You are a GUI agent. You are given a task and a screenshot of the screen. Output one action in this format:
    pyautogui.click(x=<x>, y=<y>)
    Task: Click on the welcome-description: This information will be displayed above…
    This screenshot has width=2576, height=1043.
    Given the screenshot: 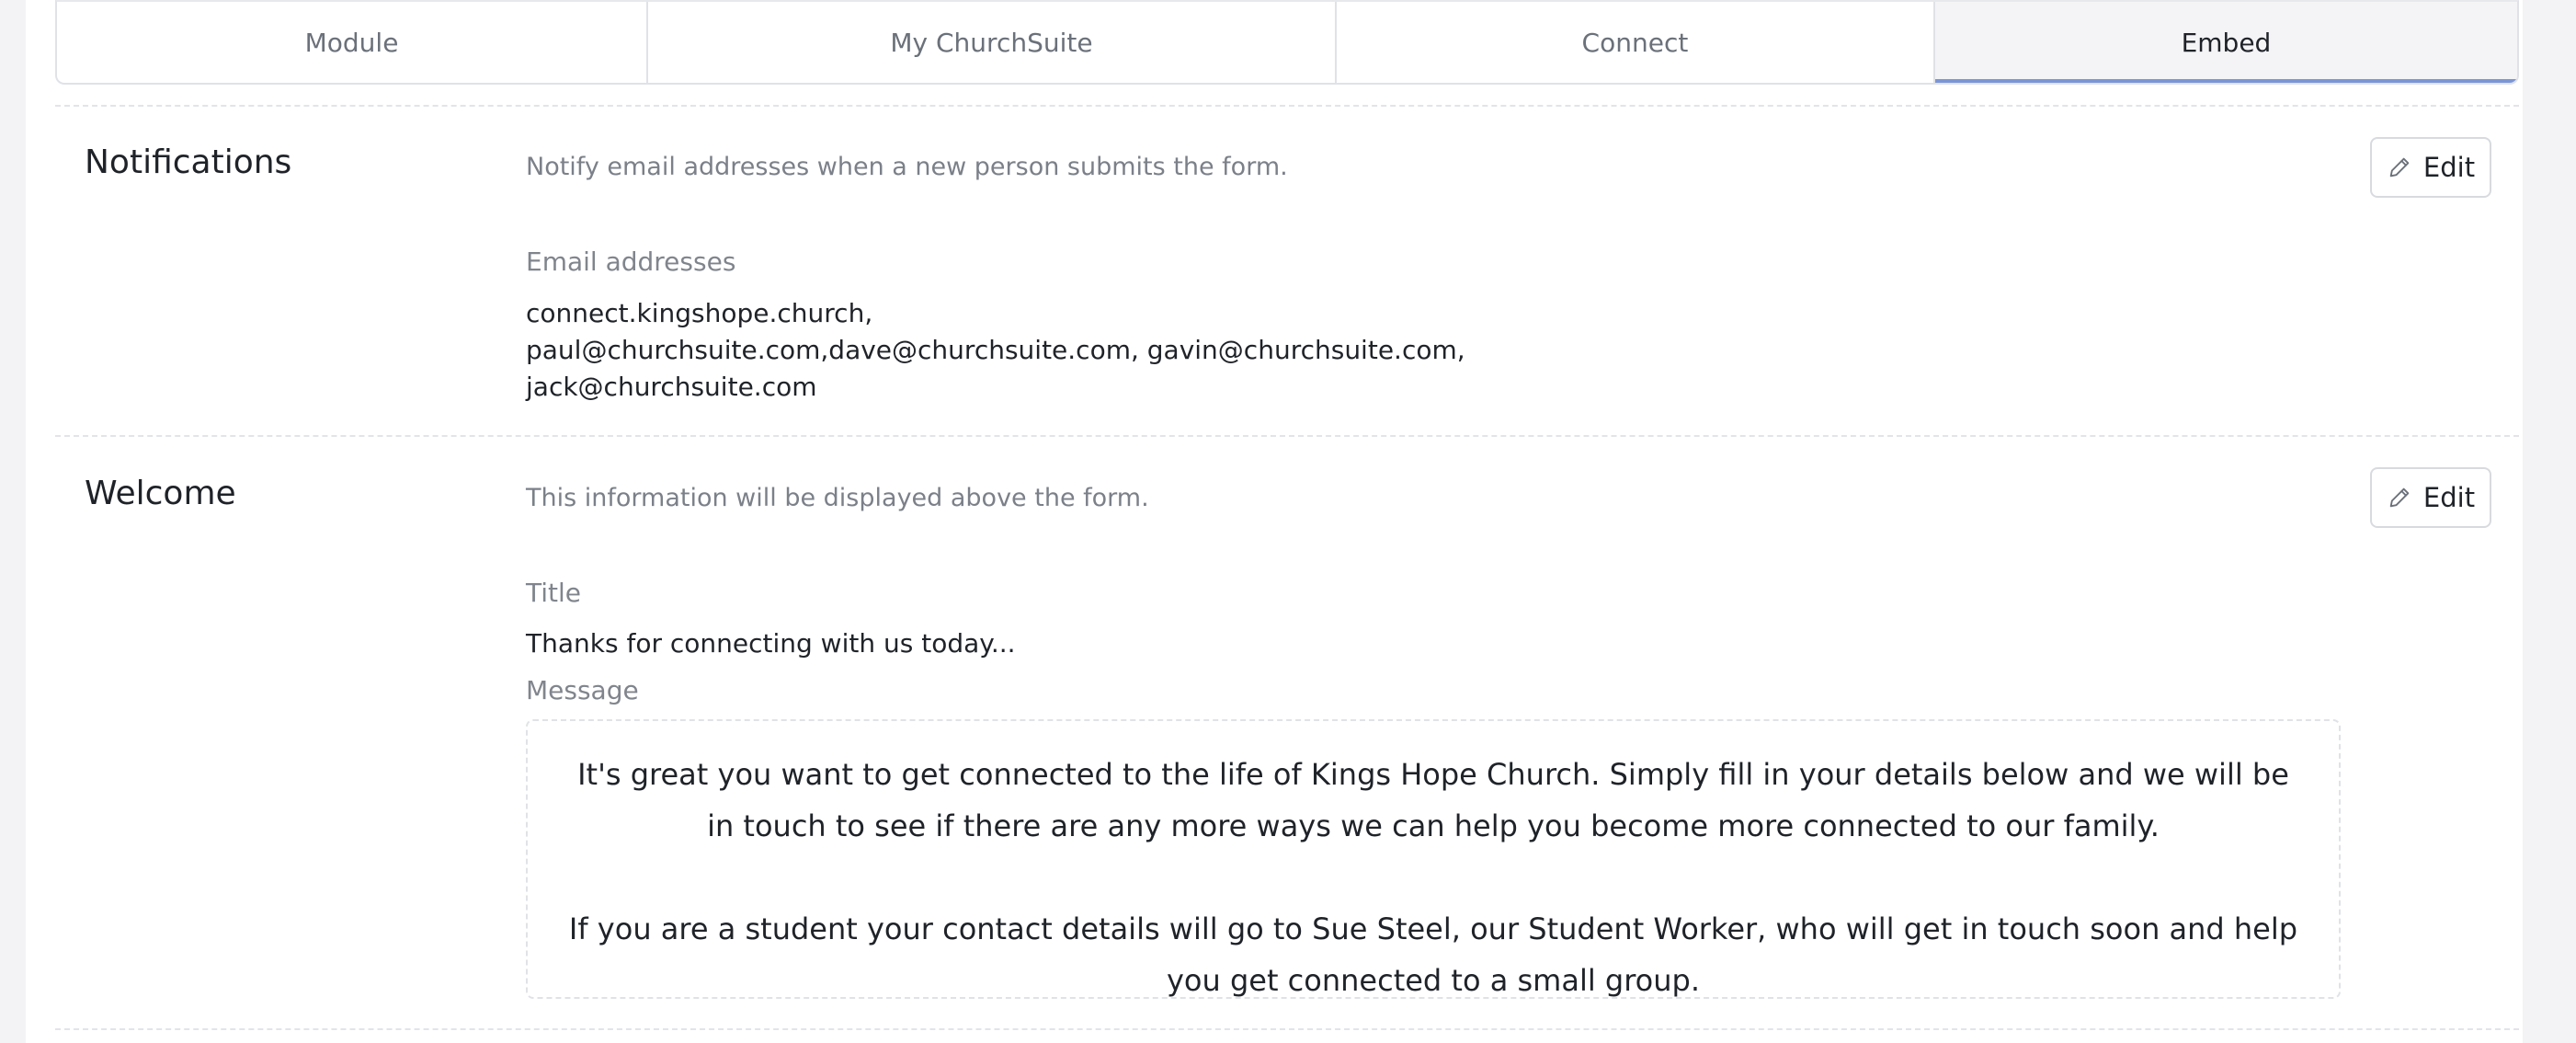 What is the action you would take?
    pyautogui.click(x=837, y=498)
    